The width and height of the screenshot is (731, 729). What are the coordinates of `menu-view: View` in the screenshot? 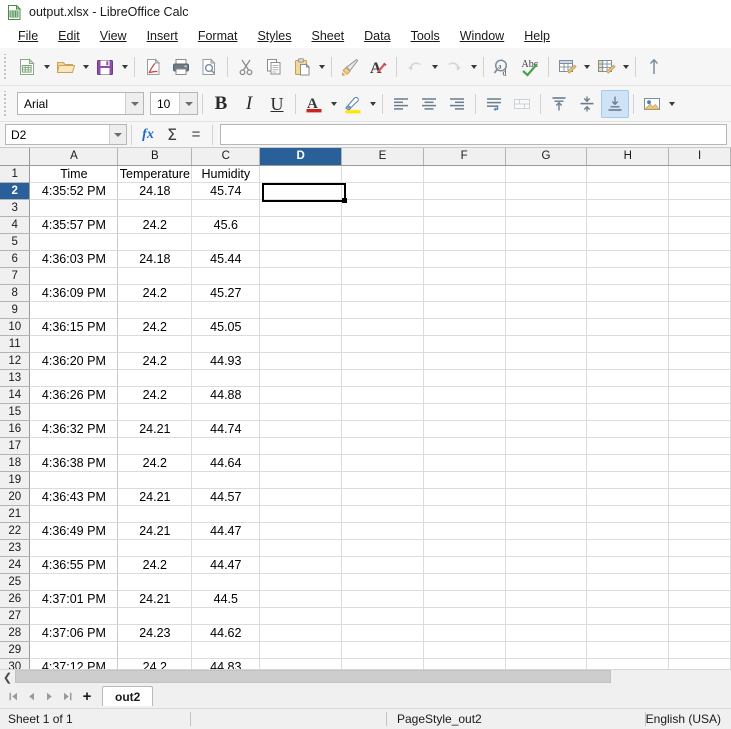 It's located at (113, 36).